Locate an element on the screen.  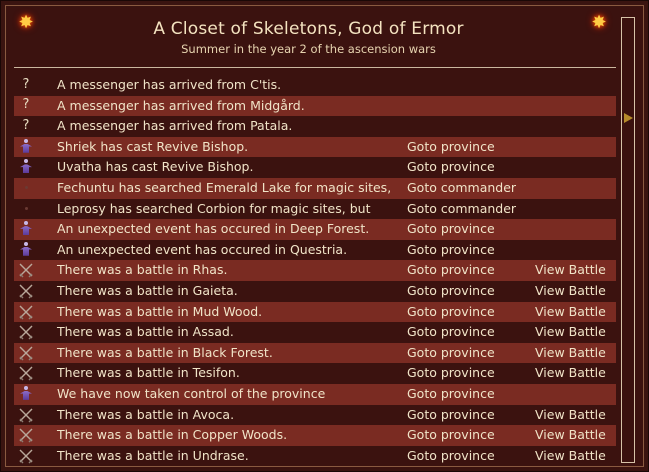
message-row: ? A messenger has arrived from C'tis. is located at coordinates (315, 85).